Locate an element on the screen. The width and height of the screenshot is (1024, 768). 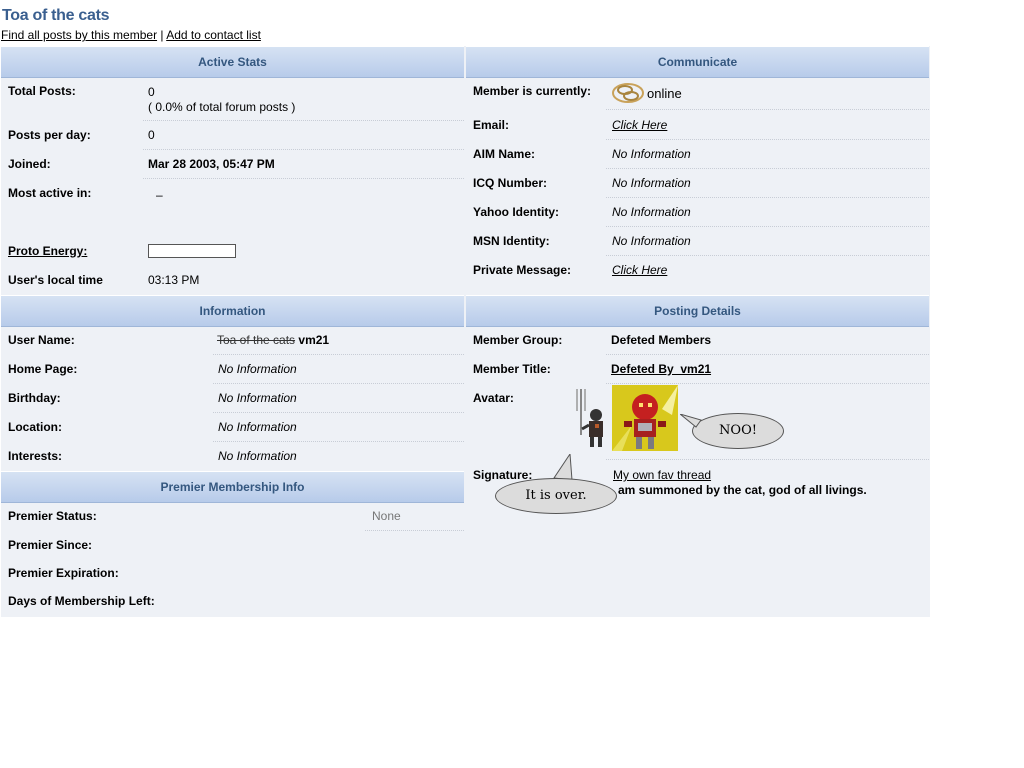
interests-value: No Information is located at coordinates (257, 456).